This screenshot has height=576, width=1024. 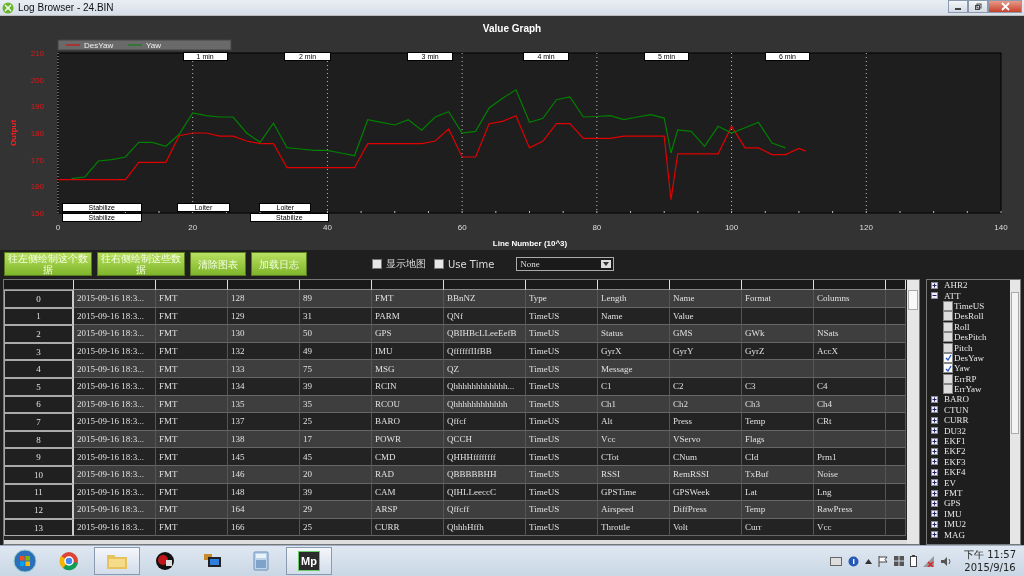 I want to click on tree-item: EV, so click(x=950, y=482).